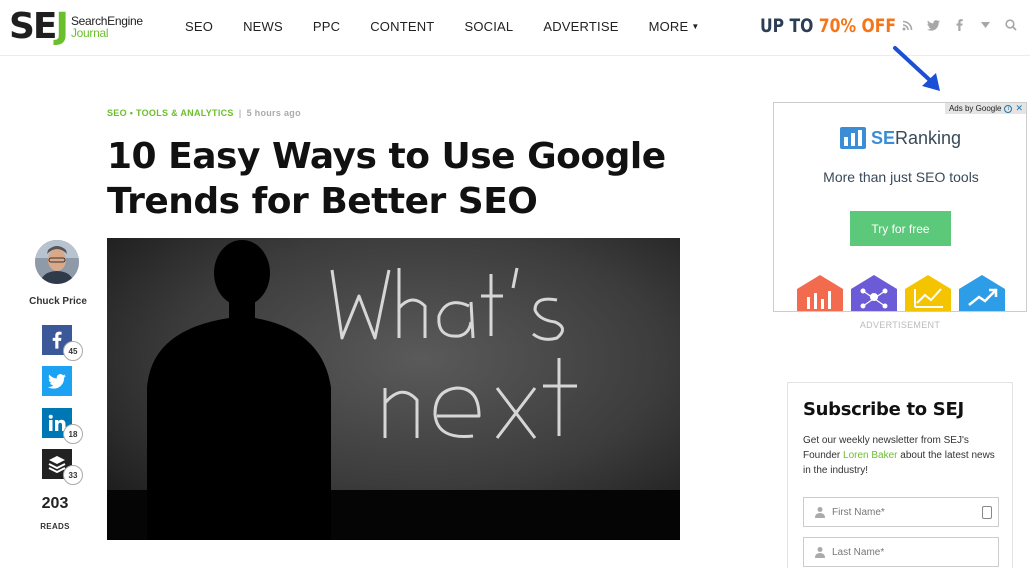  I want to click on last-name-field: Last Name*, so click(901, 552).